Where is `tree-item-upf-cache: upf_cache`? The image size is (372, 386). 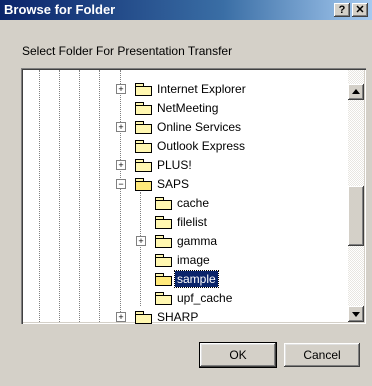 tree-item-upf-cache: upf_cache is located at coordinates (184, 298).